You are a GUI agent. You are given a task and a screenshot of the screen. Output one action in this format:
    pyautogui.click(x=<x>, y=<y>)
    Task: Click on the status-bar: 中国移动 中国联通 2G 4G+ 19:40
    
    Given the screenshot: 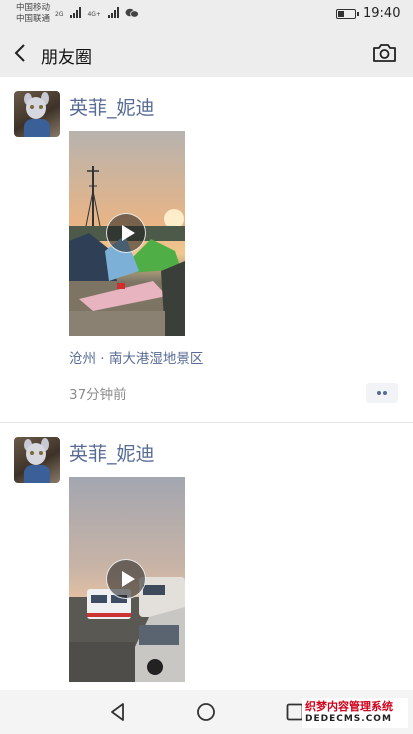 What is the action you would take?
    pyautogui.click(x=206, y=15)
    